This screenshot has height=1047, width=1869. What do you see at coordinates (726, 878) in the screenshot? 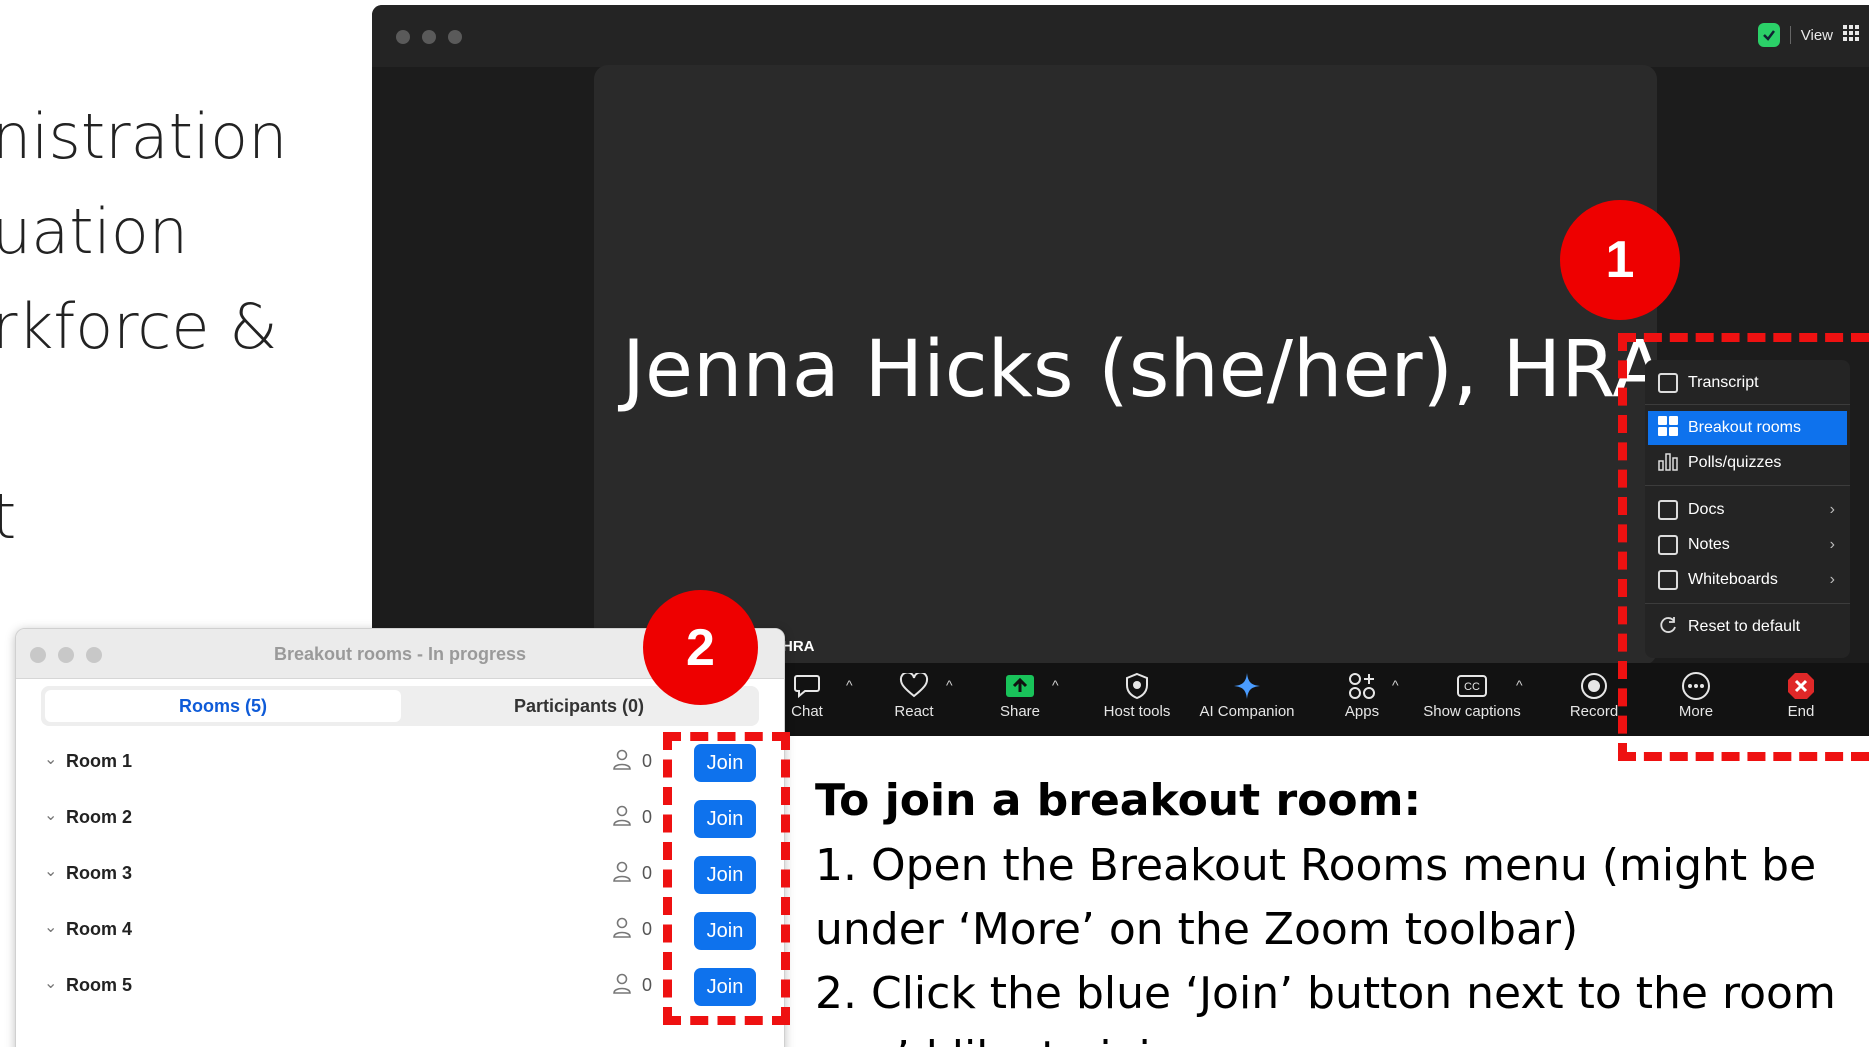
I see `highlight-join-buttons` at bounding box center [726, 878].